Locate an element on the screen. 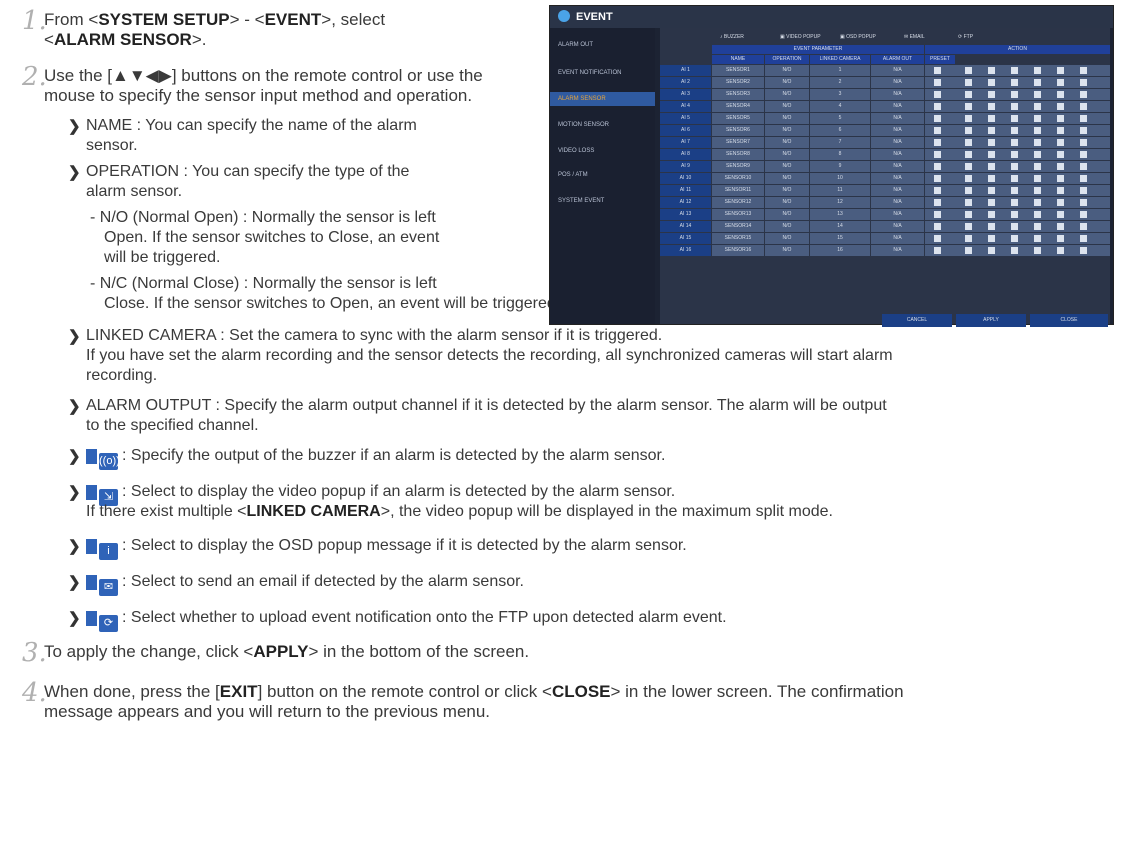 The image size is (1122, 843). linked-camera-select: 3 is located at coordinates (840, 94).